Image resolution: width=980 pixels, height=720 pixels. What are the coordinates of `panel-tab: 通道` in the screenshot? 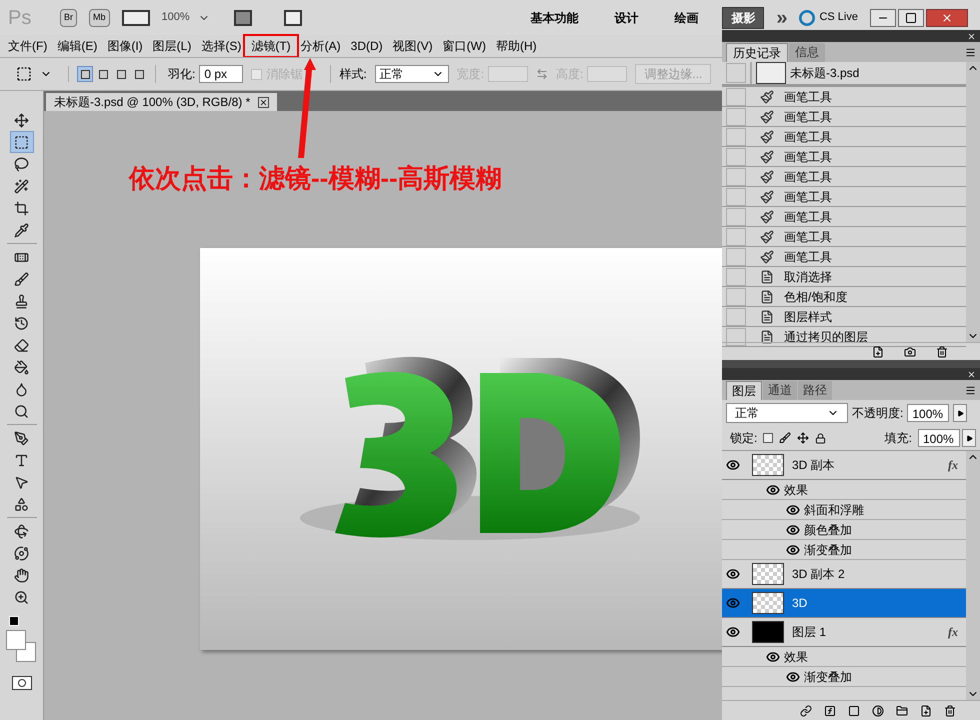 It's located at (780, 390).